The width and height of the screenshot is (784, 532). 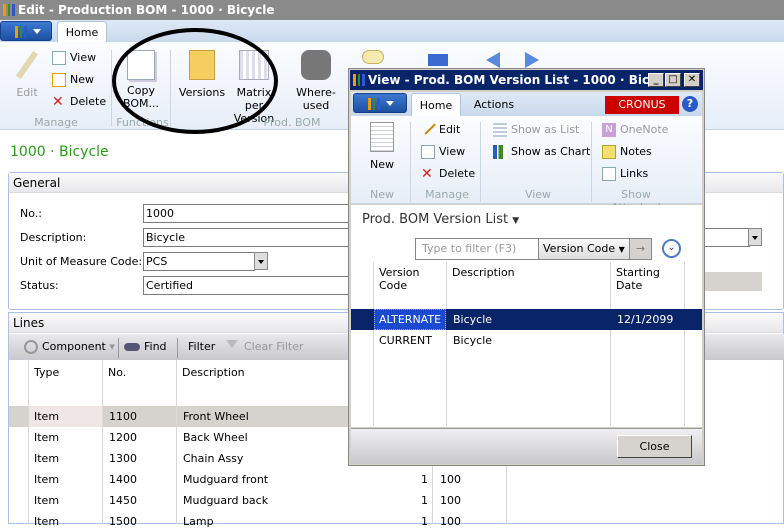 What do you see at coordinates (440, 219) in the screenshot?
I see `list-title: Prod. BOM Version List ▼` at bounding box center [440, 219].